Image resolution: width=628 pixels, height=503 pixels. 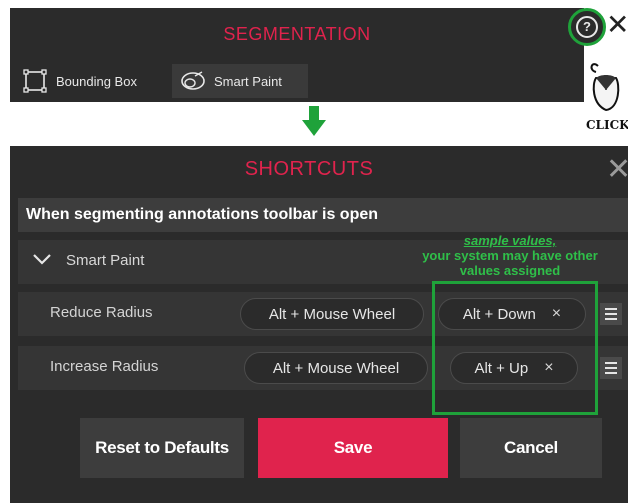 What do you see at coordinates (42, 259) in the screenshot?
I see `chevron-down-icon` at bounding box center [42, 259].